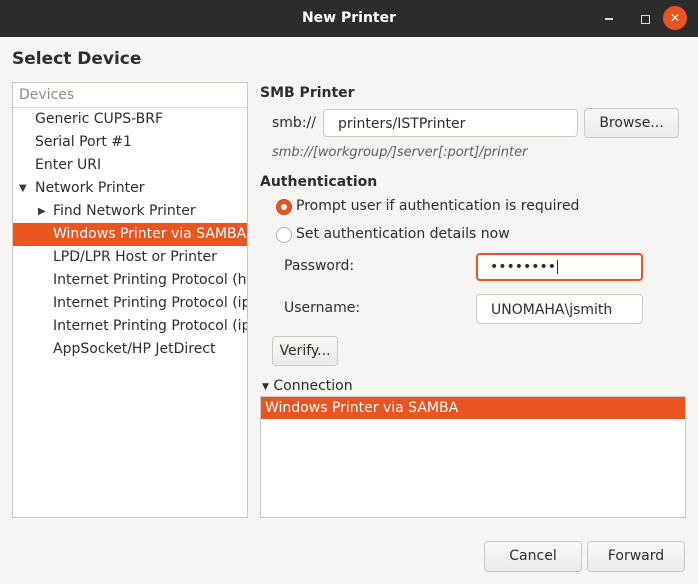 The height and width of the screenshot is (584, 698). I want to click on connection-row: Windows Printer via SAMBA, so click(473, 408).